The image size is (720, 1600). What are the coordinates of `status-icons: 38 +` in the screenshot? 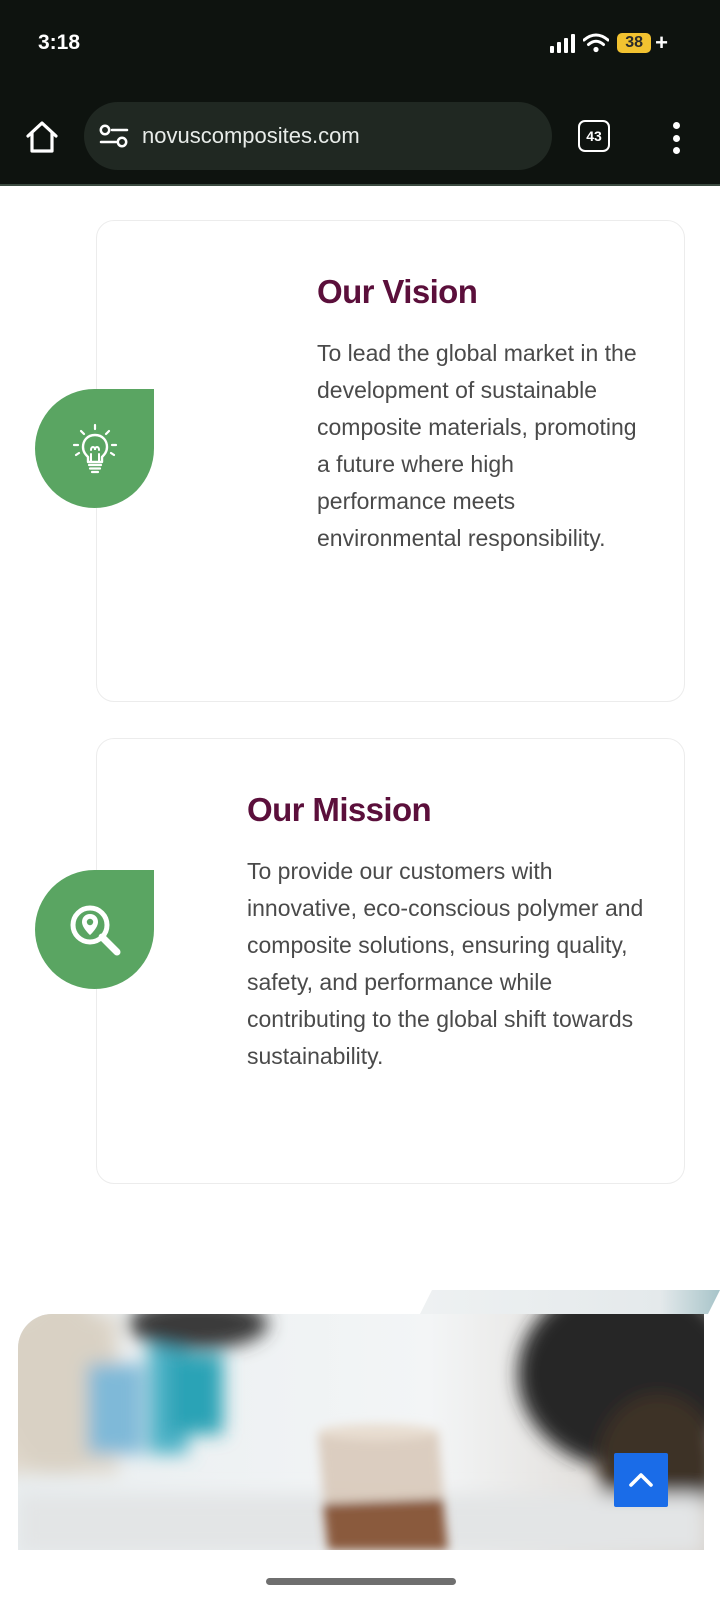 It's located at (609, 43).